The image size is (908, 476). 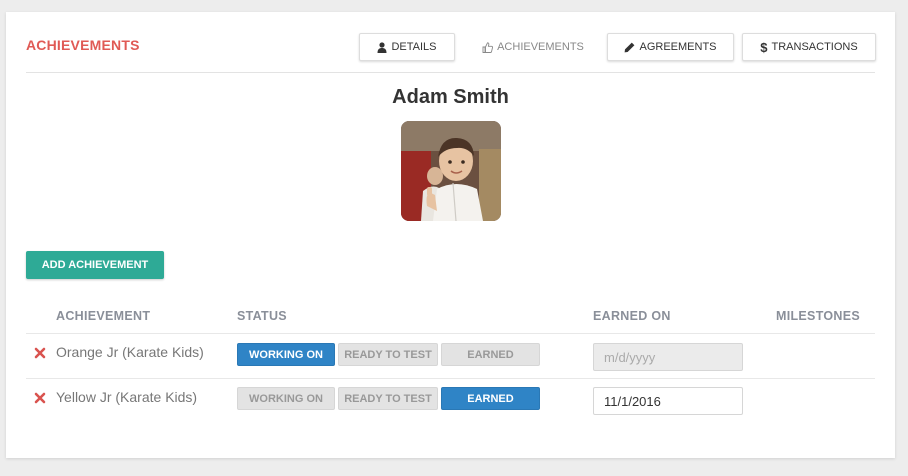 I want to click on transactions-label: TRANSACTIONS, so click(x=814, y=47).